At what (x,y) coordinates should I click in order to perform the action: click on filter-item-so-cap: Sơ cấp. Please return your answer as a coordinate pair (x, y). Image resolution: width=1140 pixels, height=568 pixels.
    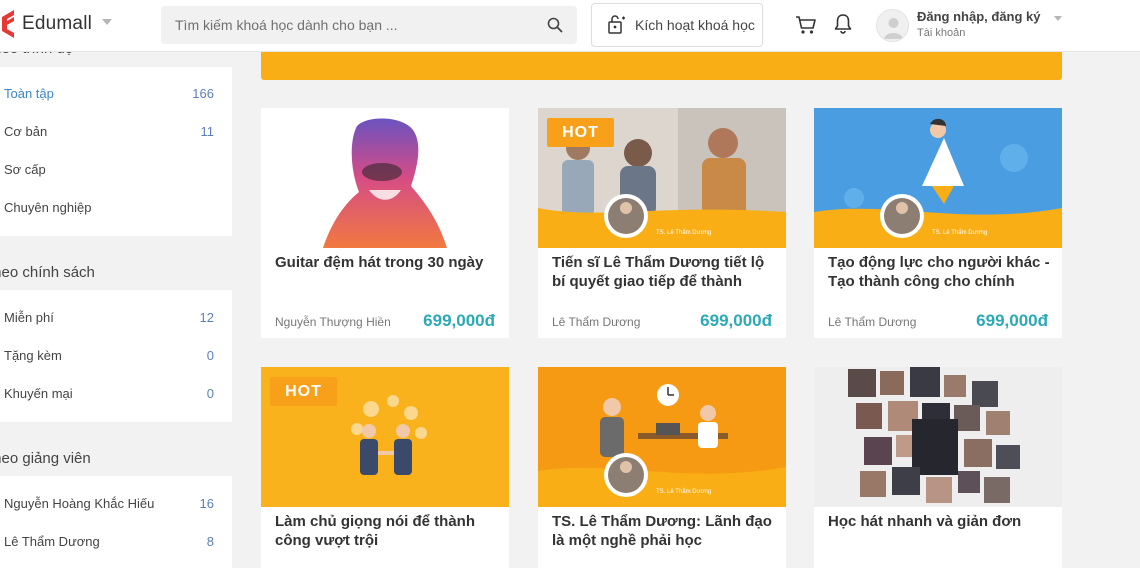
    Looking at the image, I should click on (109, 169).